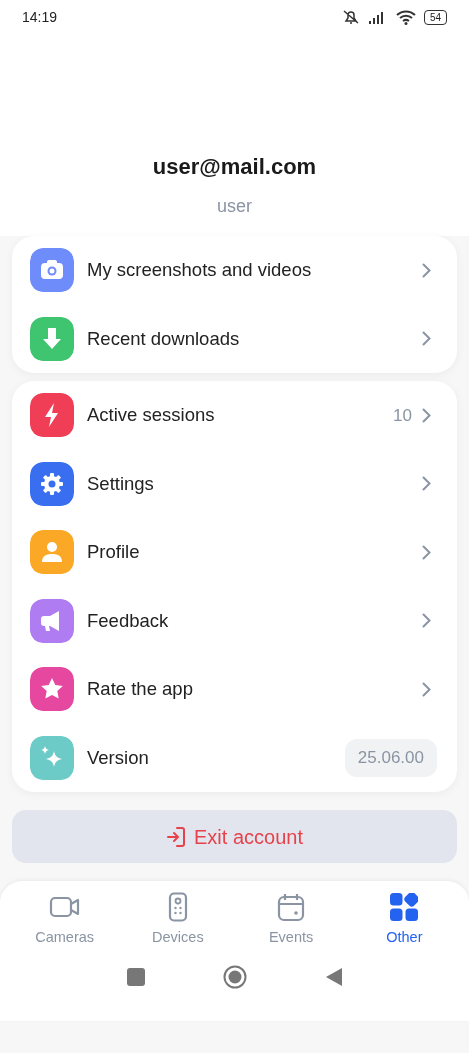 The width and height of the screenshot is (469, 1053). I want to click on account-email: user@mail.com, so click(234, 167).